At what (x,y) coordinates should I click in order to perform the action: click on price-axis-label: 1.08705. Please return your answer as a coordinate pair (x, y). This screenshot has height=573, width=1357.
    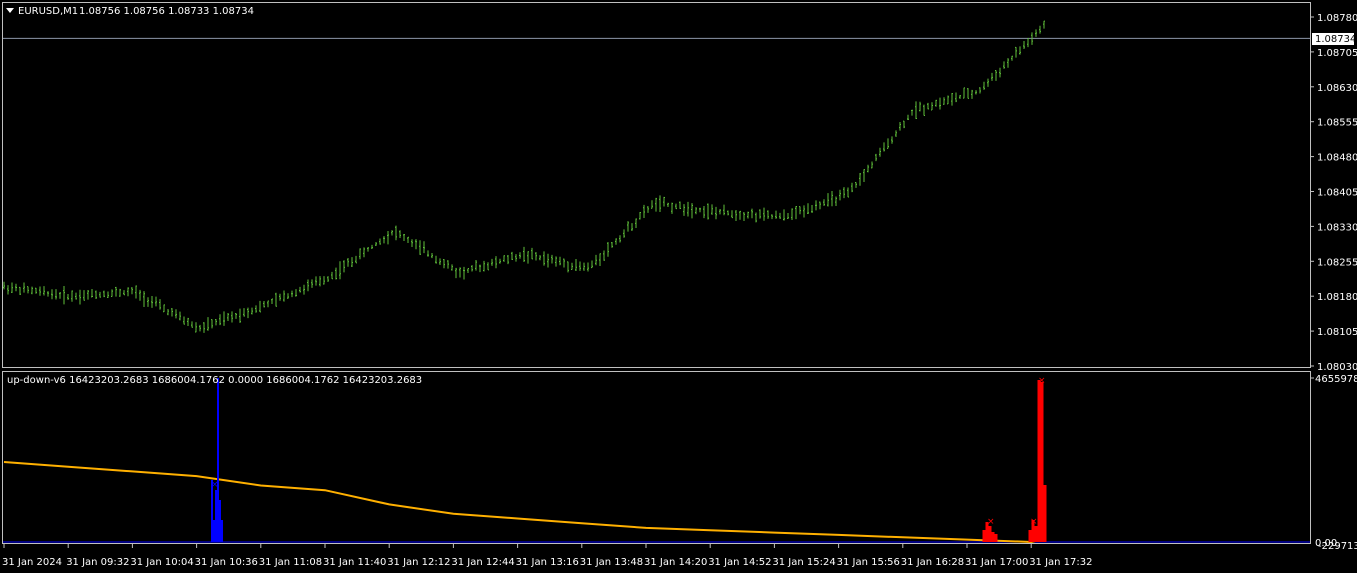
    Looking at the image, I should click on (1337, 53).